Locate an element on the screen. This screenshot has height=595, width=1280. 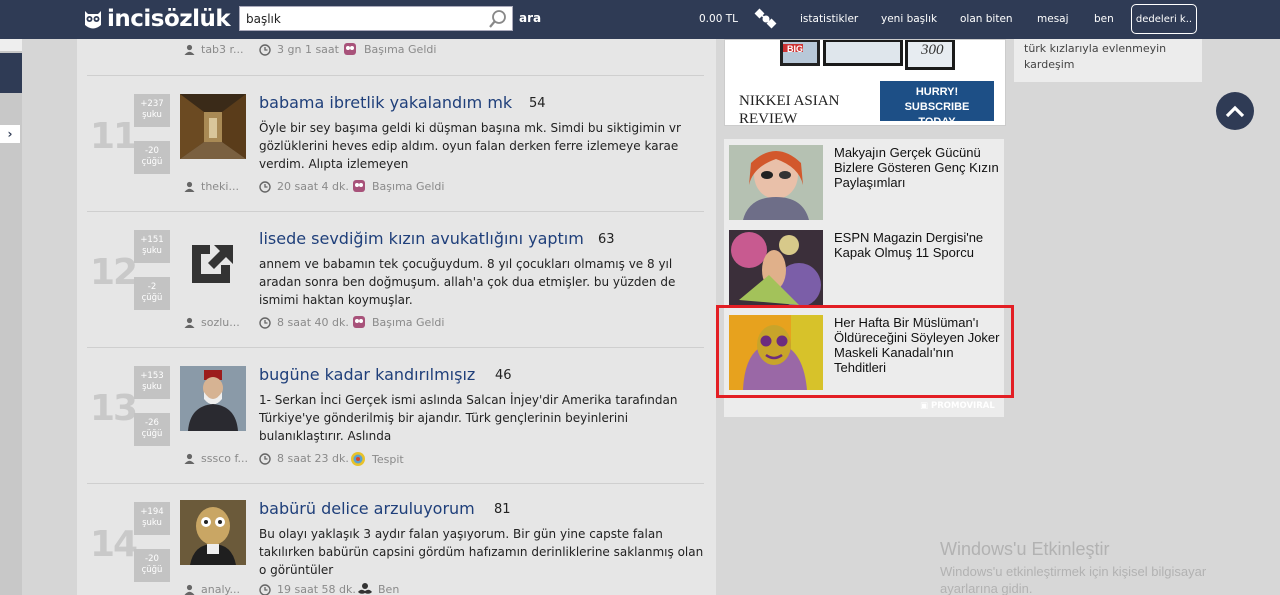
nav-whats-happening: olan biten is located at coordinates (986, 19).